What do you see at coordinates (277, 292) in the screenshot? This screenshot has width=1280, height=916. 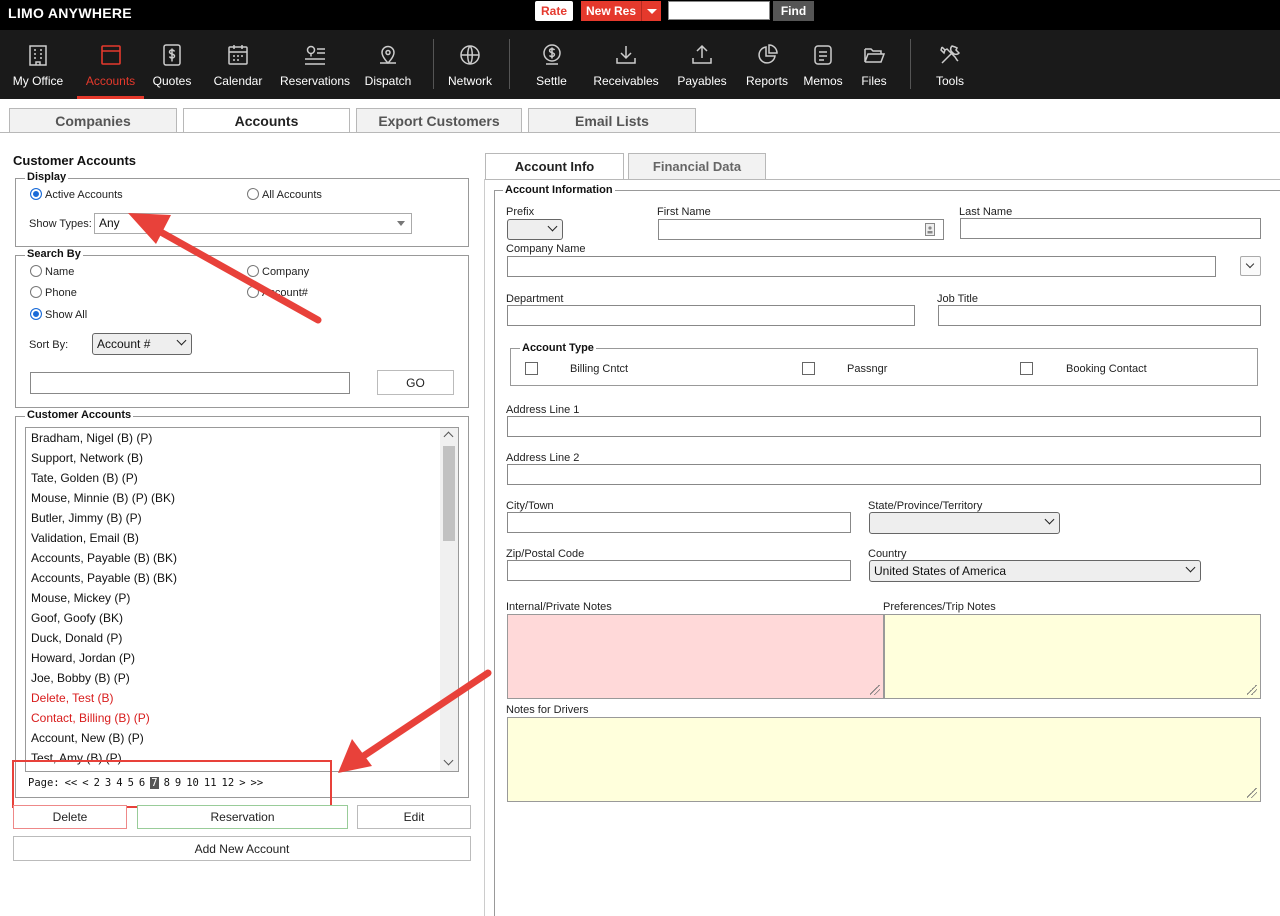 I see `search-account-radio: Account#` at bounding box center [277, 292].